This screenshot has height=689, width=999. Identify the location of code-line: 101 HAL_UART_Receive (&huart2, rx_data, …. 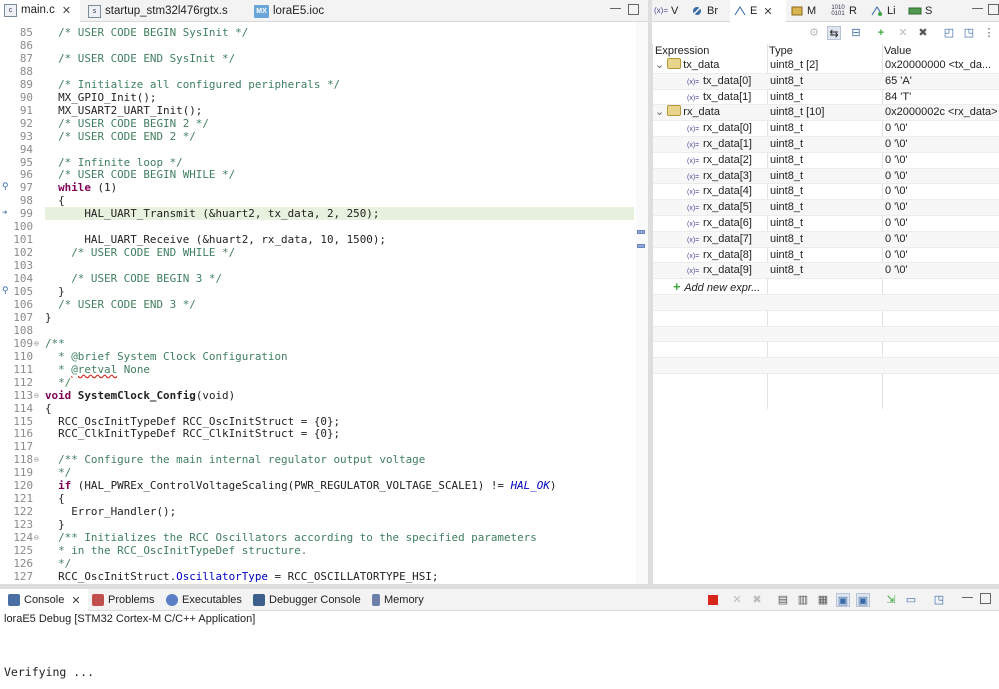
(324, 239).